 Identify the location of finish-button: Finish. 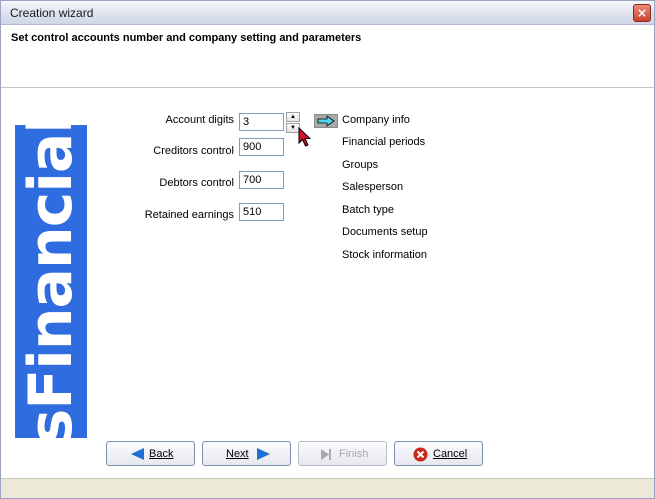
(342, 453).